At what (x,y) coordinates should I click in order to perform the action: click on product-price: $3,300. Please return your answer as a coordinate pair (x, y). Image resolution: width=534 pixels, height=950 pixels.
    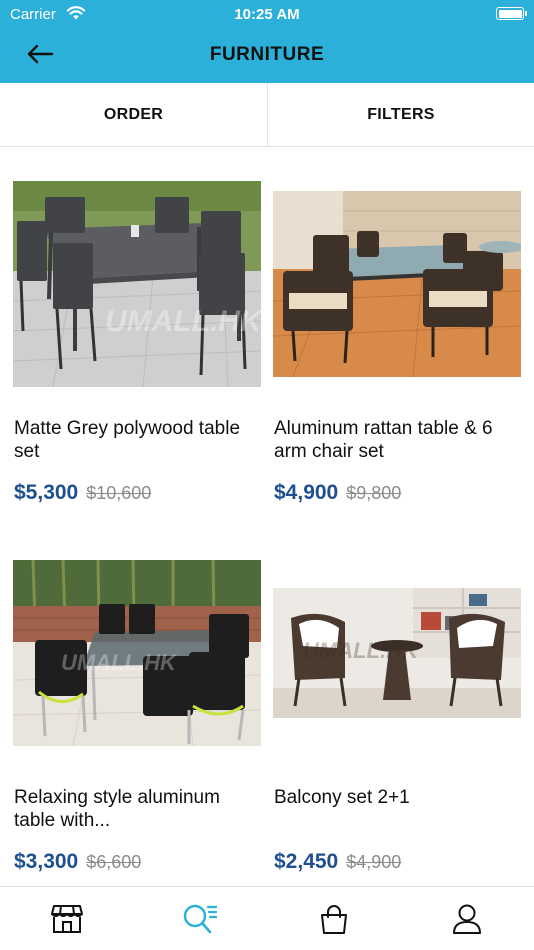
    Looking at the image, I should click on (46, 861).